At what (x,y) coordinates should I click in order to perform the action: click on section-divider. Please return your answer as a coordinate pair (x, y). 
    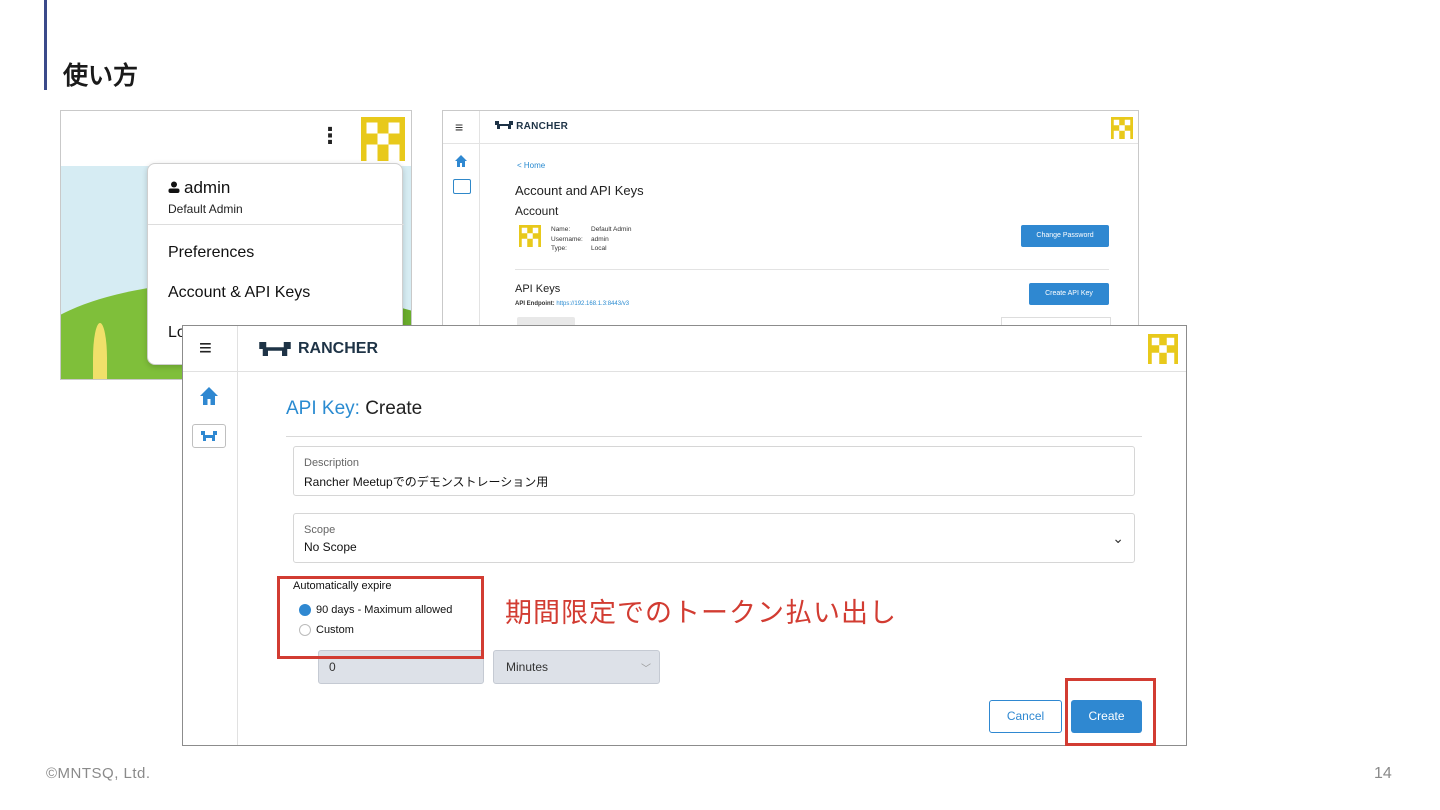
    Looking at the image, I should click on (812, 269).